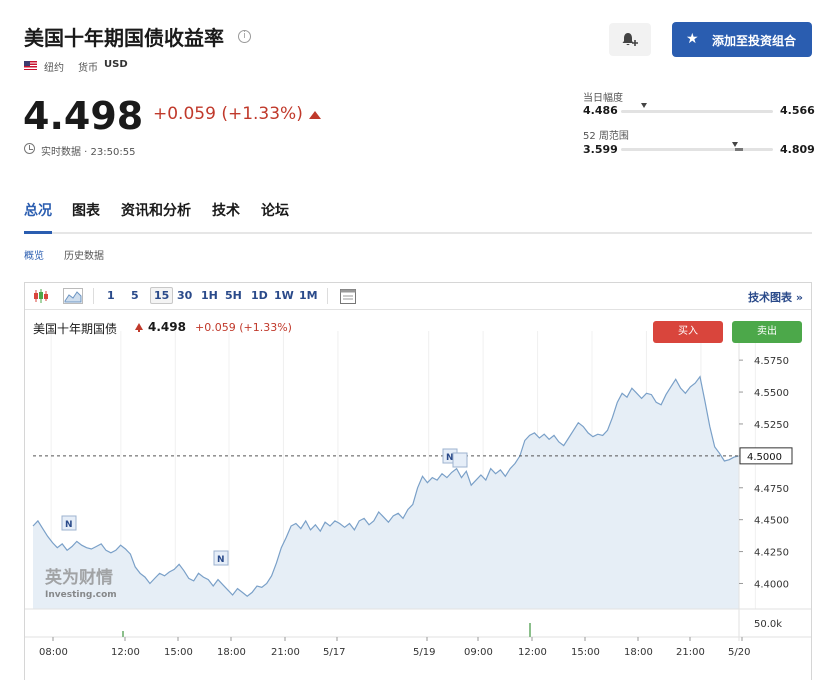  What do you see at coordinates (771, 584) in the screenshot?
I see `y-tick-label: 4.4000` at bounding box center [771, 584].